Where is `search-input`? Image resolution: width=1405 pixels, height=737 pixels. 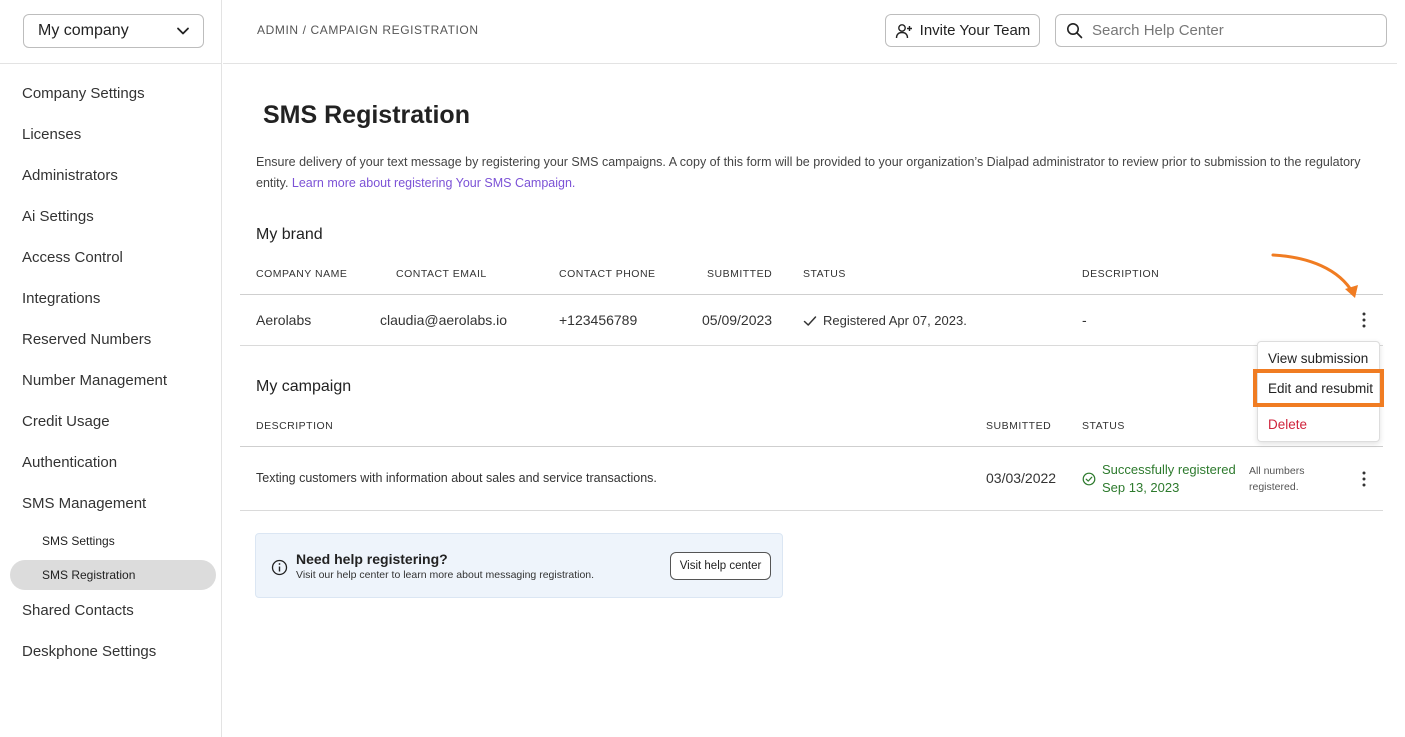
search-input is located at coordinates (1232, 30).